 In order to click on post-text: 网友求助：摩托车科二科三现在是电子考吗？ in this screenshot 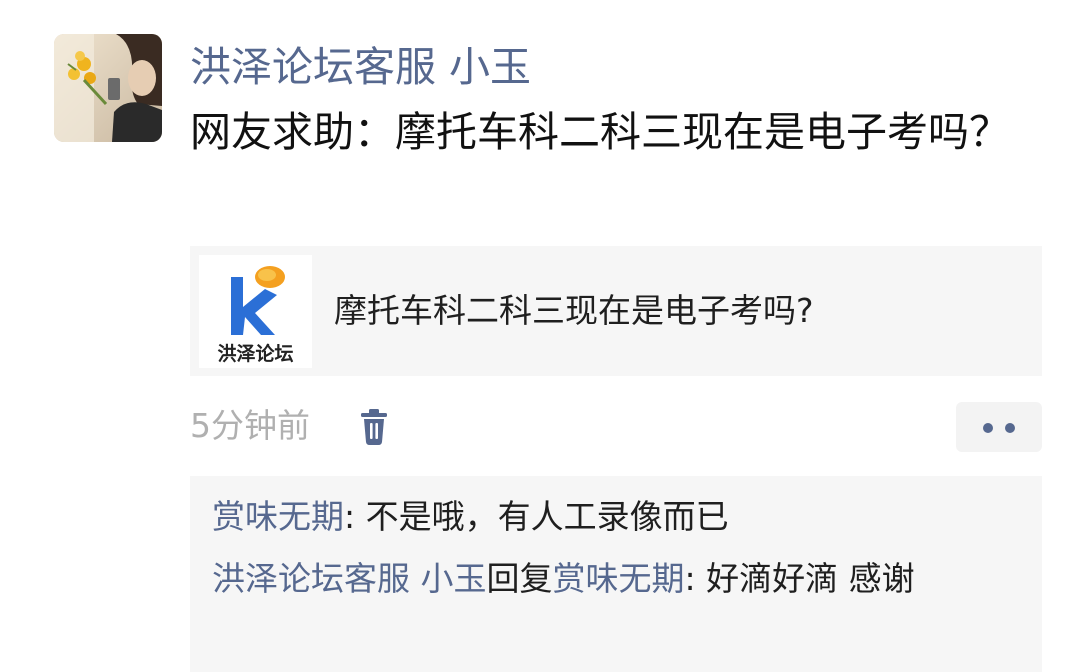, I will do `click(600, 132)`.